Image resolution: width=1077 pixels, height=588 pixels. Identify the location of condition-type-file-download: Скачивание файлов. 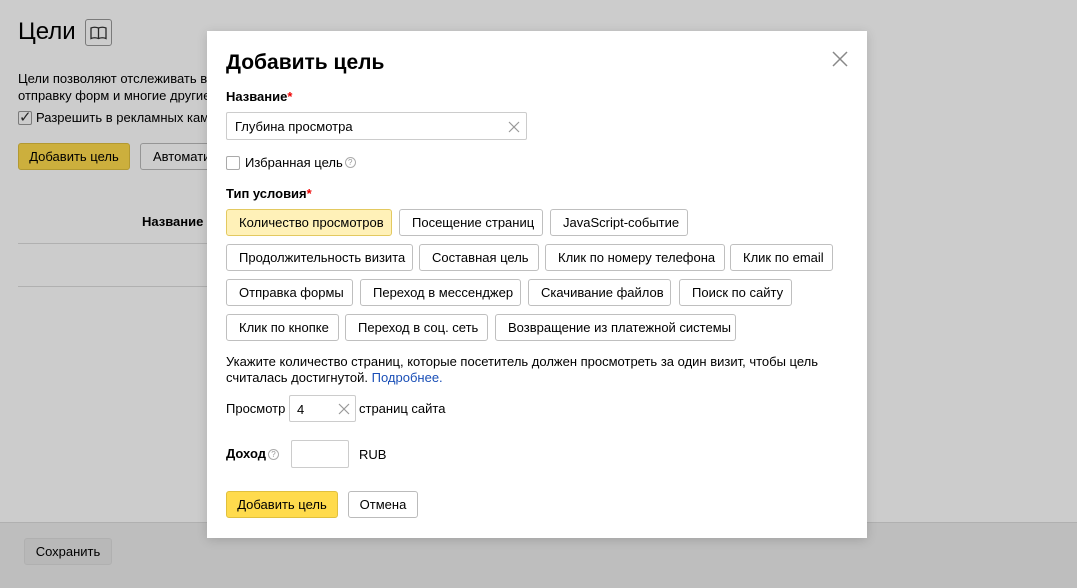
(599, 292).